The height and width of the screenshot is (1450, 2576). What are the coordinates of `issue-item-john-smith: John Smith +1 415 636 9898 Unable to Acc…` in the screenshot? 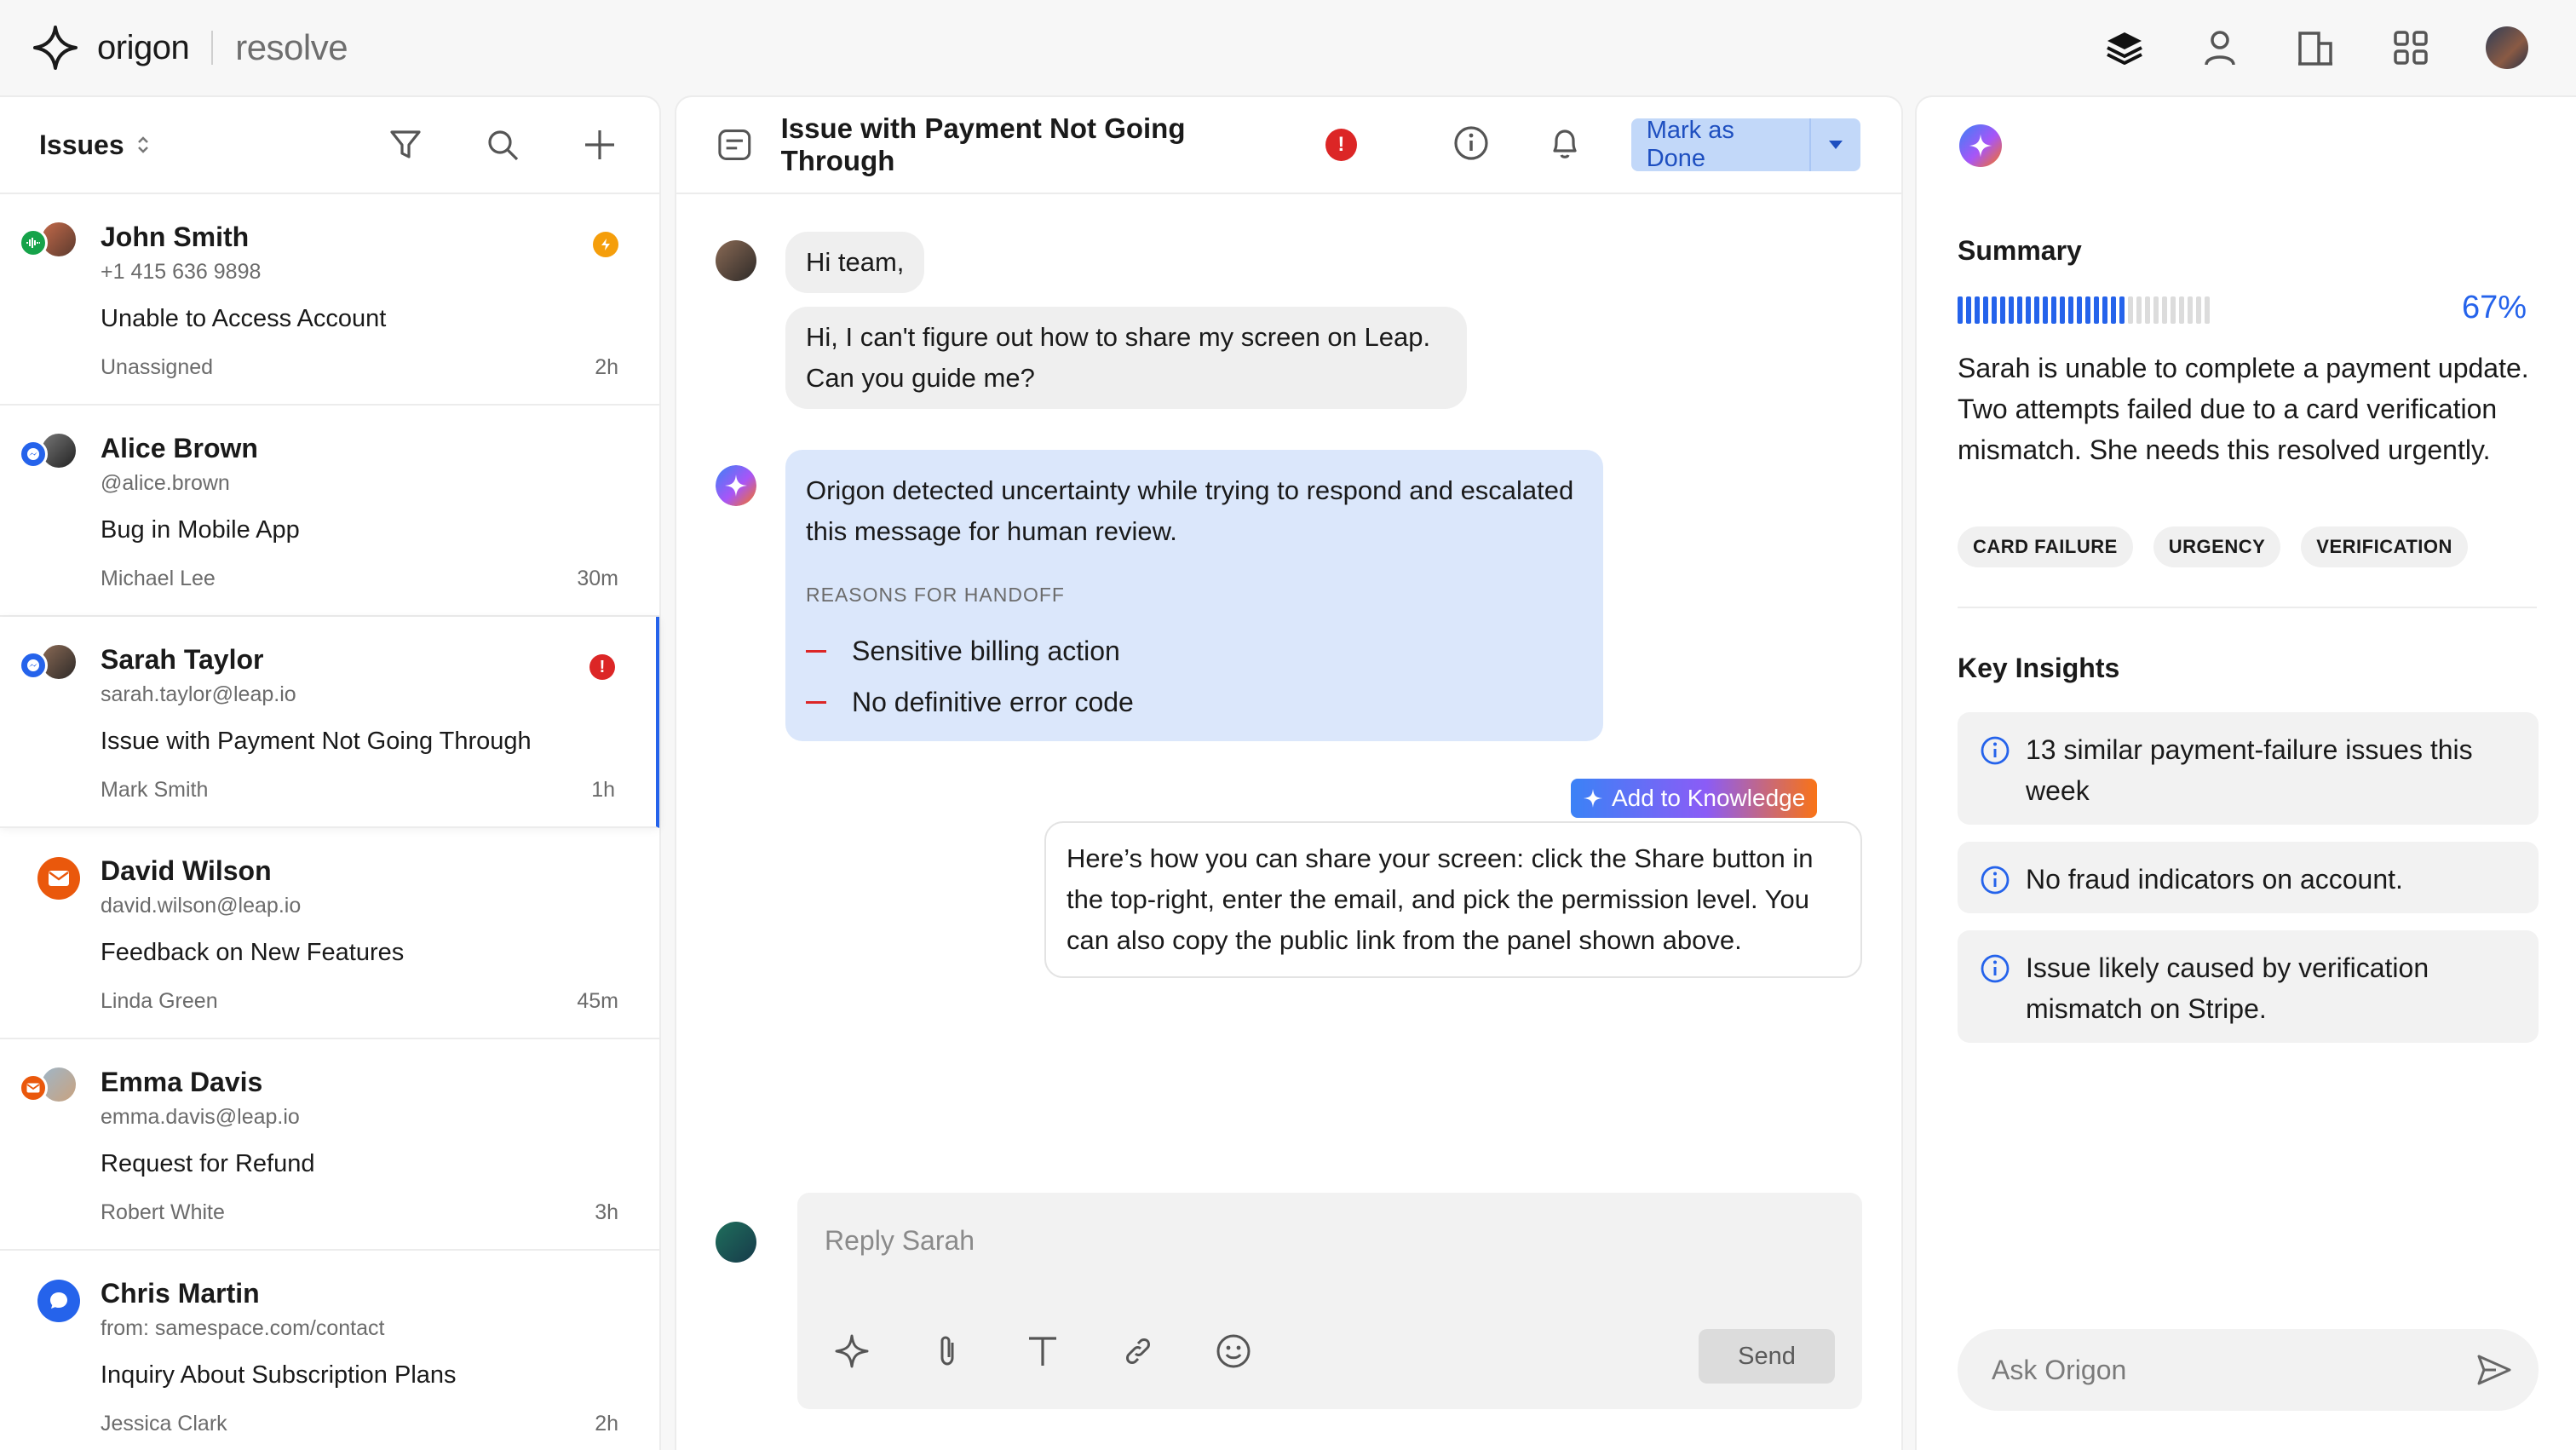 It's located at (330, 300).